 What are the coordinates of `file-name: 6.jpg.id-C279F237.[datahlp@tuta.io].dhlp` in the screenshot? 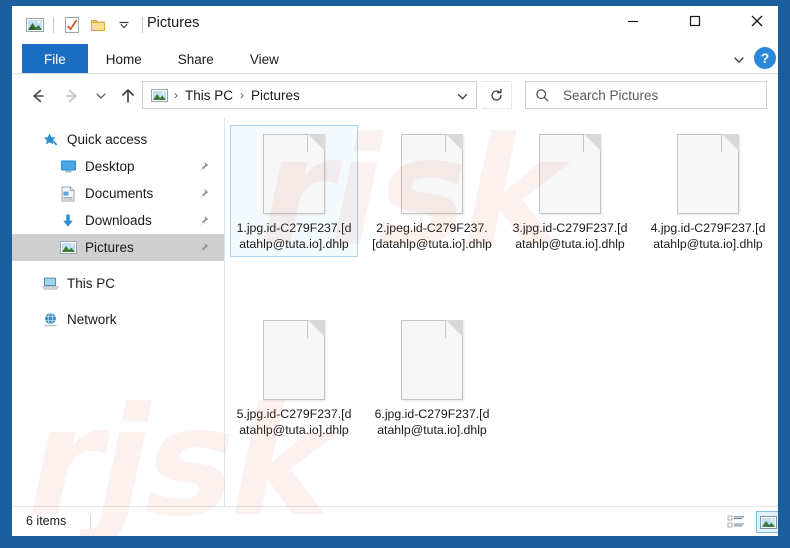 It's located at (432, 422).